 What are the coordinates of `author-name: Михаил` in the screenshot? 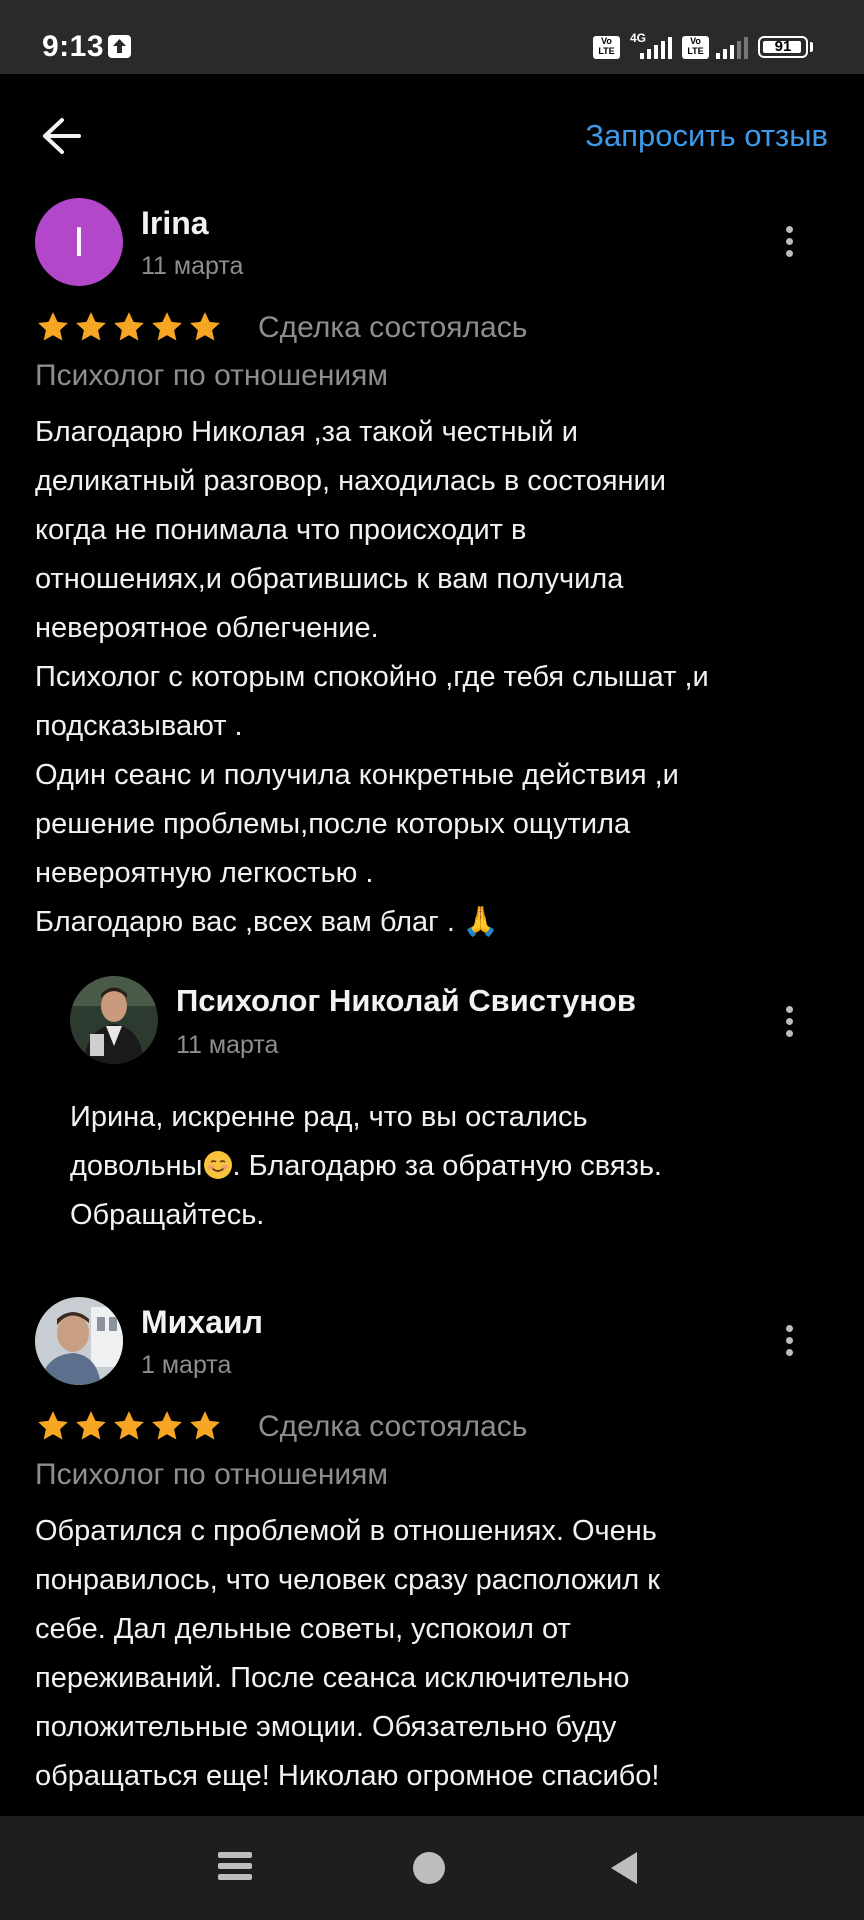 It's located at (202, 1322).